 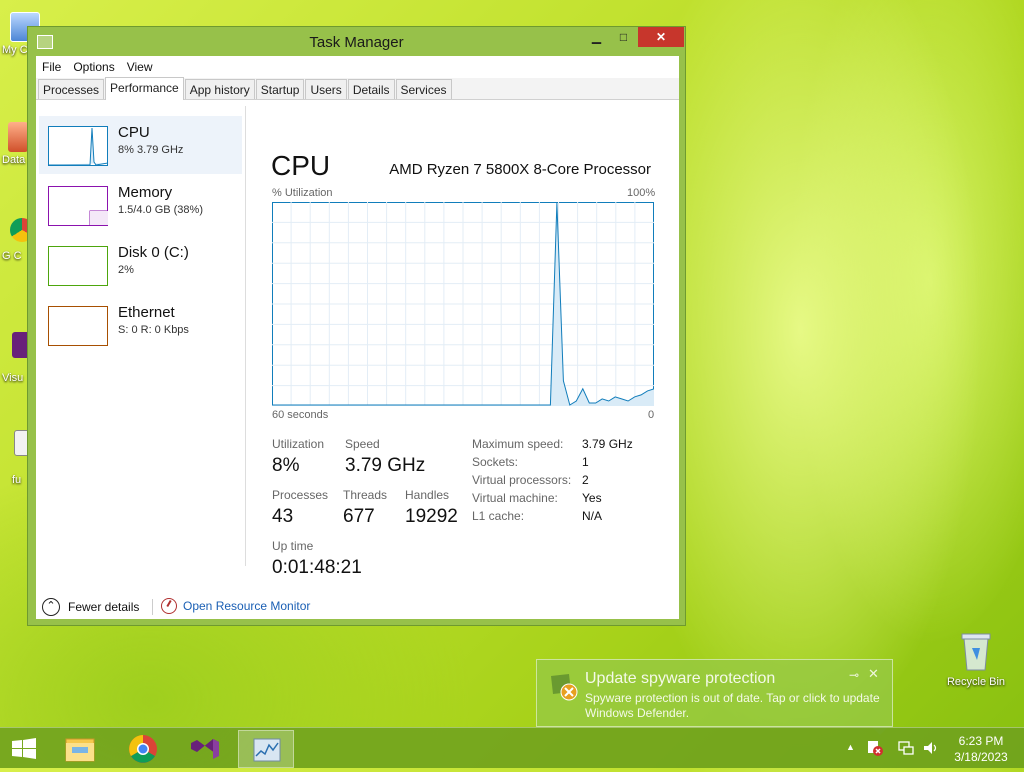 I want to click on uptime-value: 0:01:48:21, so click(x=317, y=567).